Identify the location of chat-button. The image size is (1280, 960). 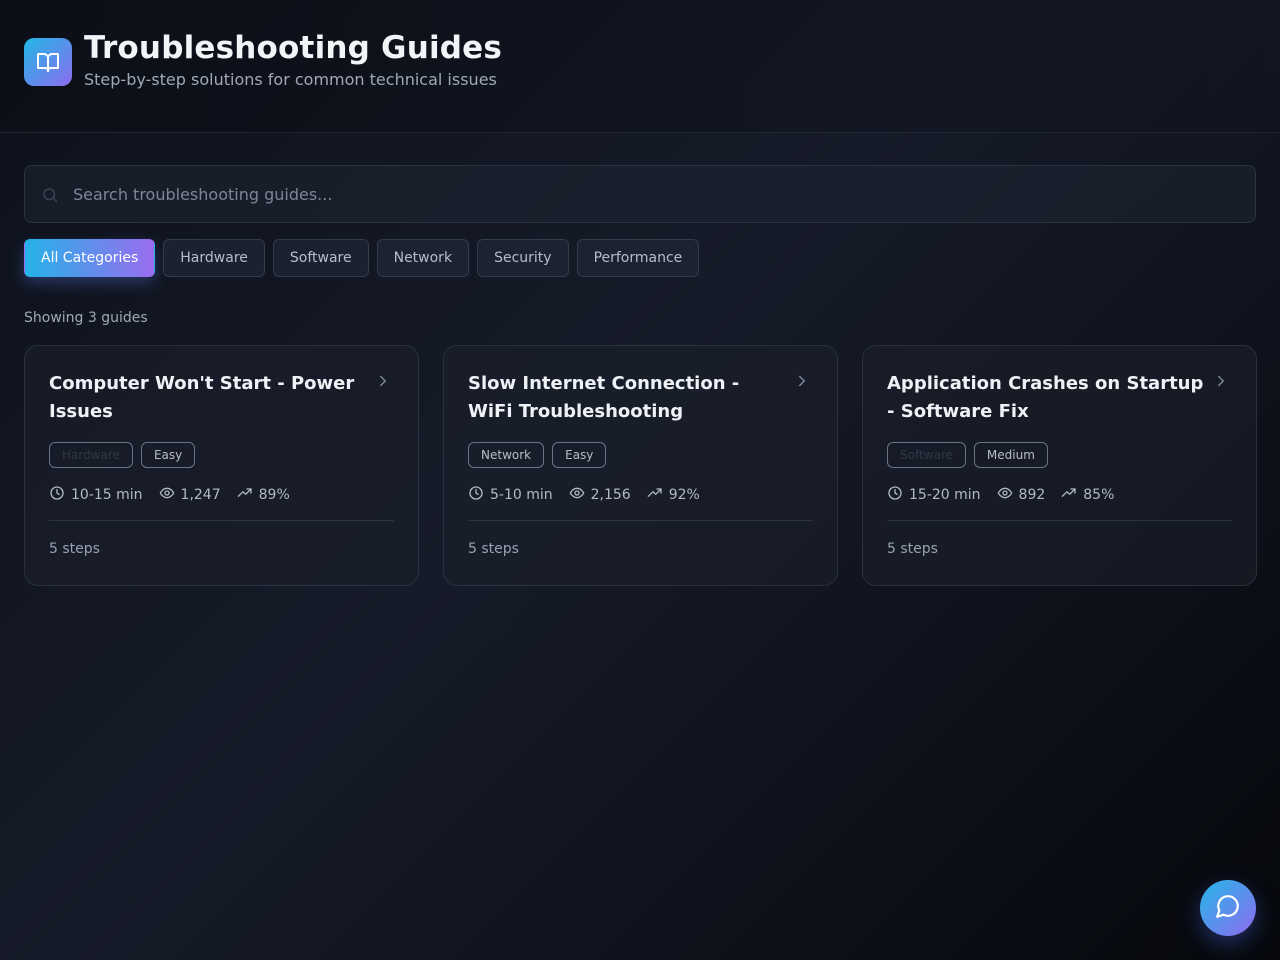
(1228, 908).